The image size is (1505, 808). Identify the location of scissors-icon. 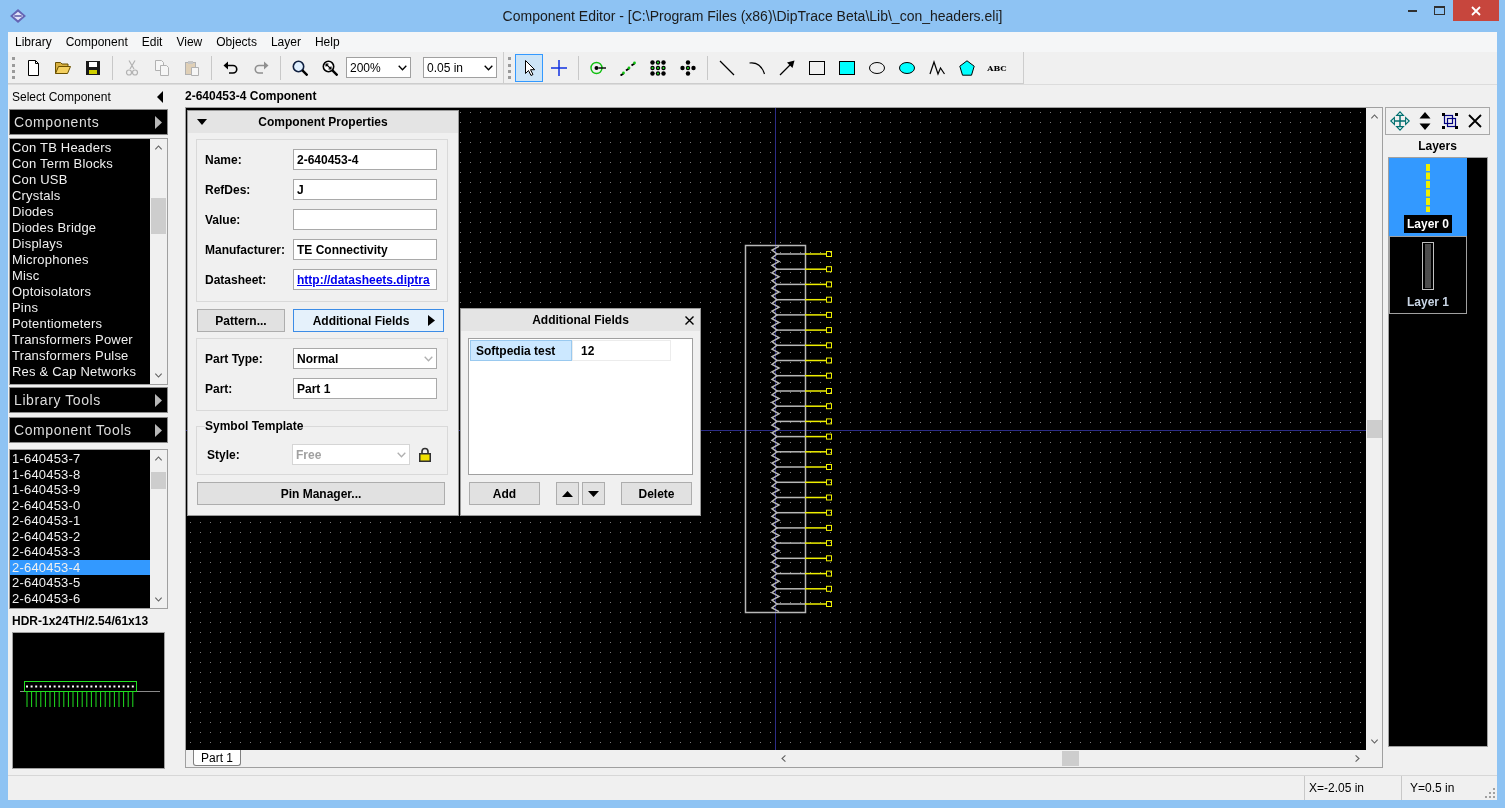
(132, 67).